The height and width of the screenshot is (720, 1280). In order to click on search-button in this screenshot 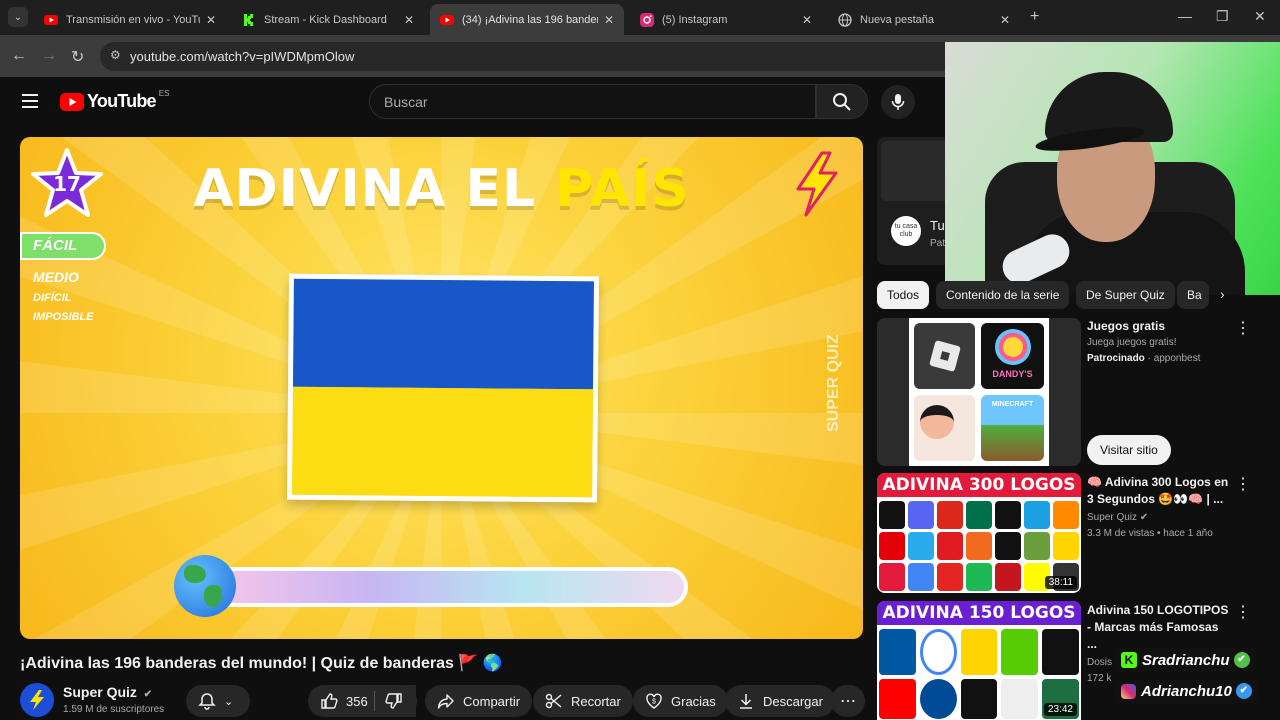, I will do `click(842, 101)`.